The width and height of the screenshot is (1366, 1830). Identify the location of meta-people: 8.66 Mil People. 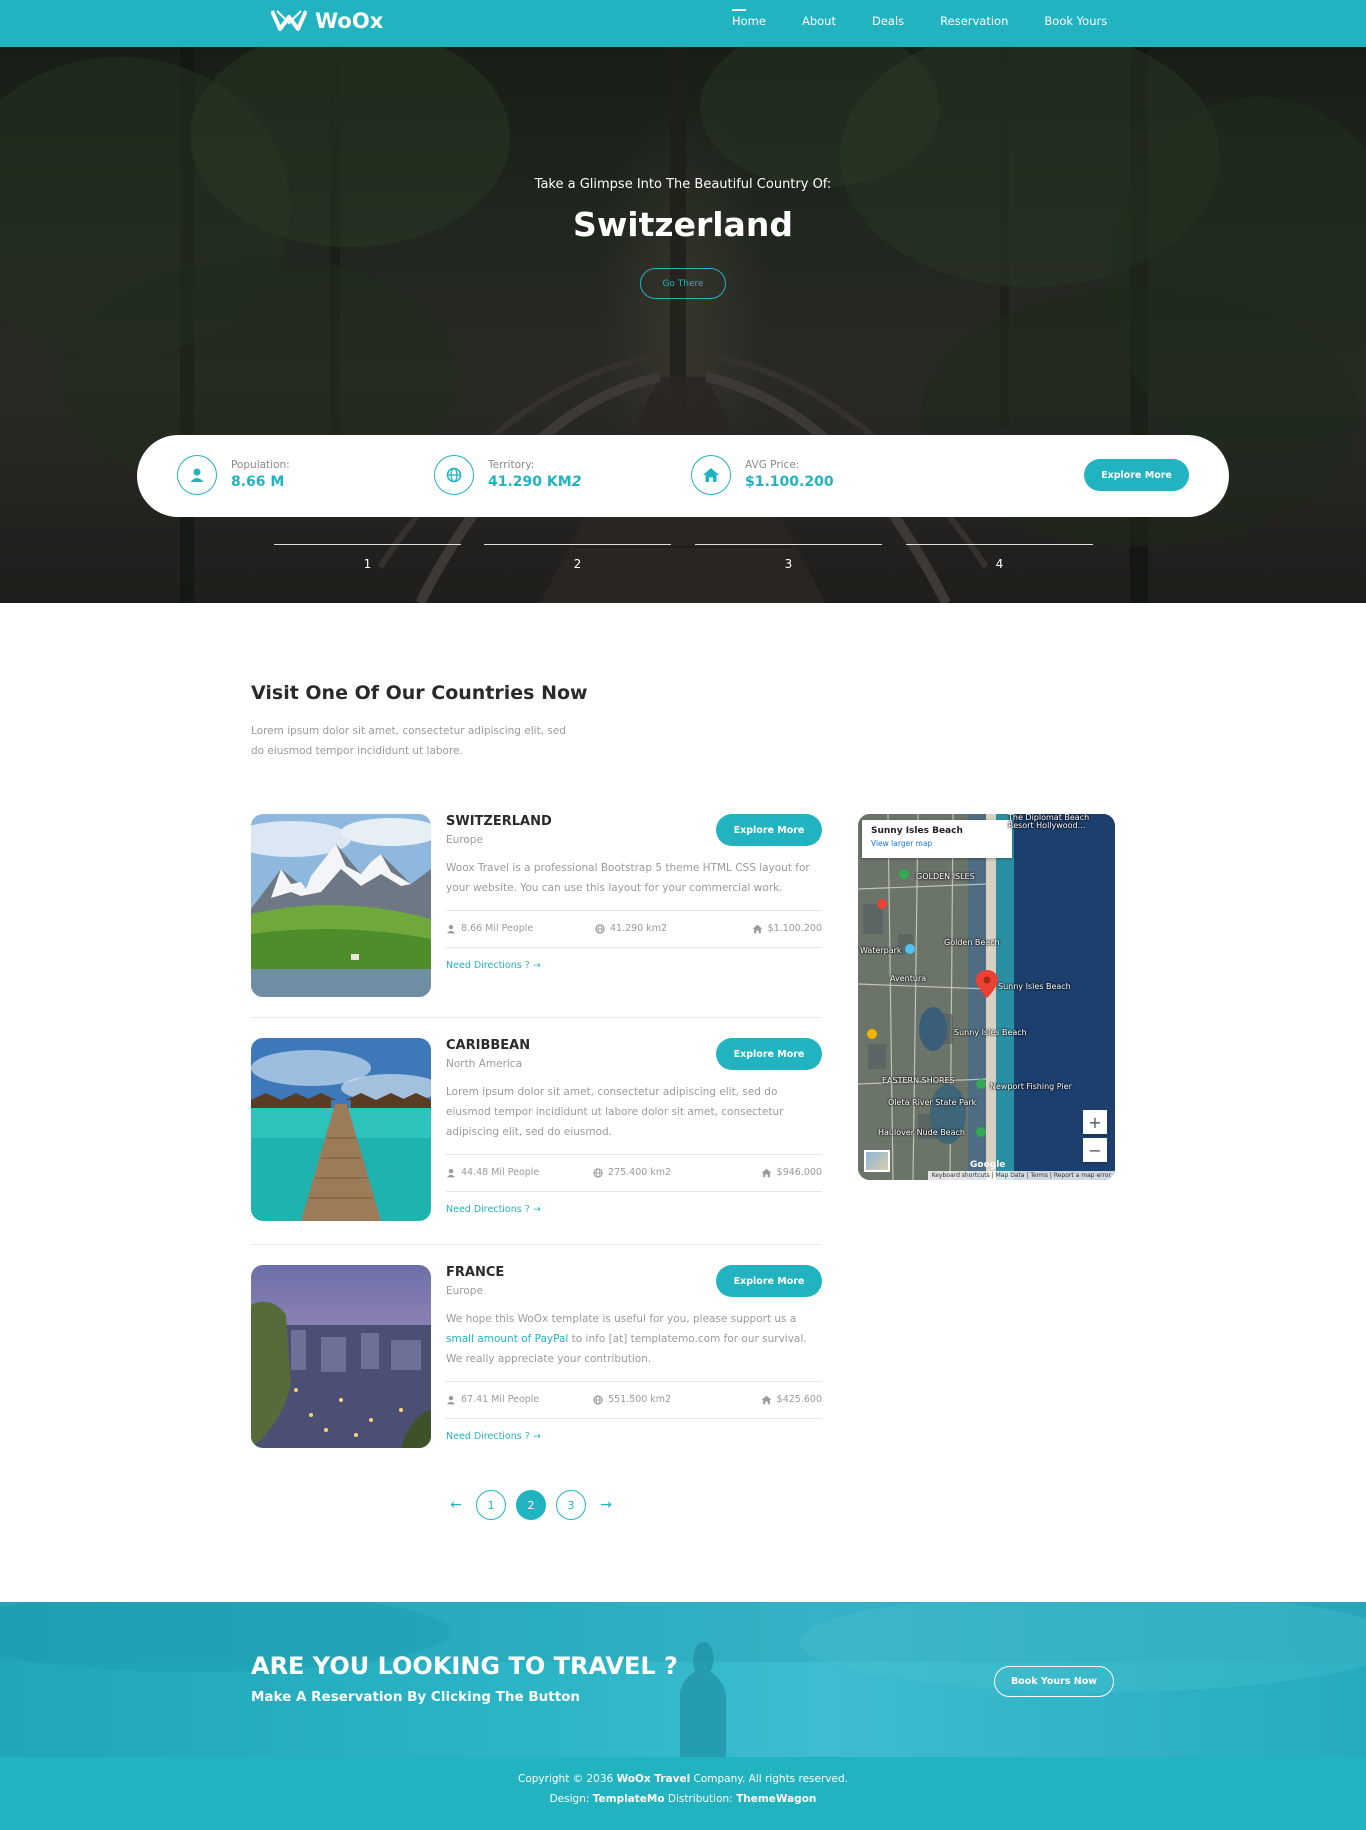
(489, 928).